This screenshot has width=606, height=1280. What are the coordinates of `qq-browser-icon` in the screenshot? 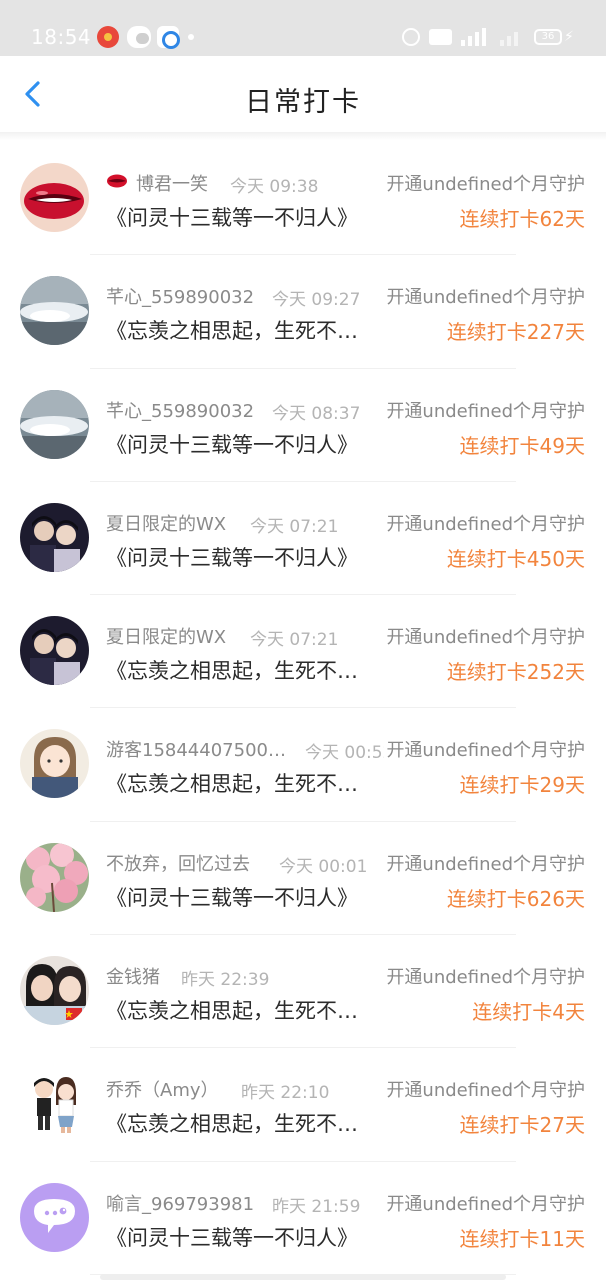 It's located at (168, 37).